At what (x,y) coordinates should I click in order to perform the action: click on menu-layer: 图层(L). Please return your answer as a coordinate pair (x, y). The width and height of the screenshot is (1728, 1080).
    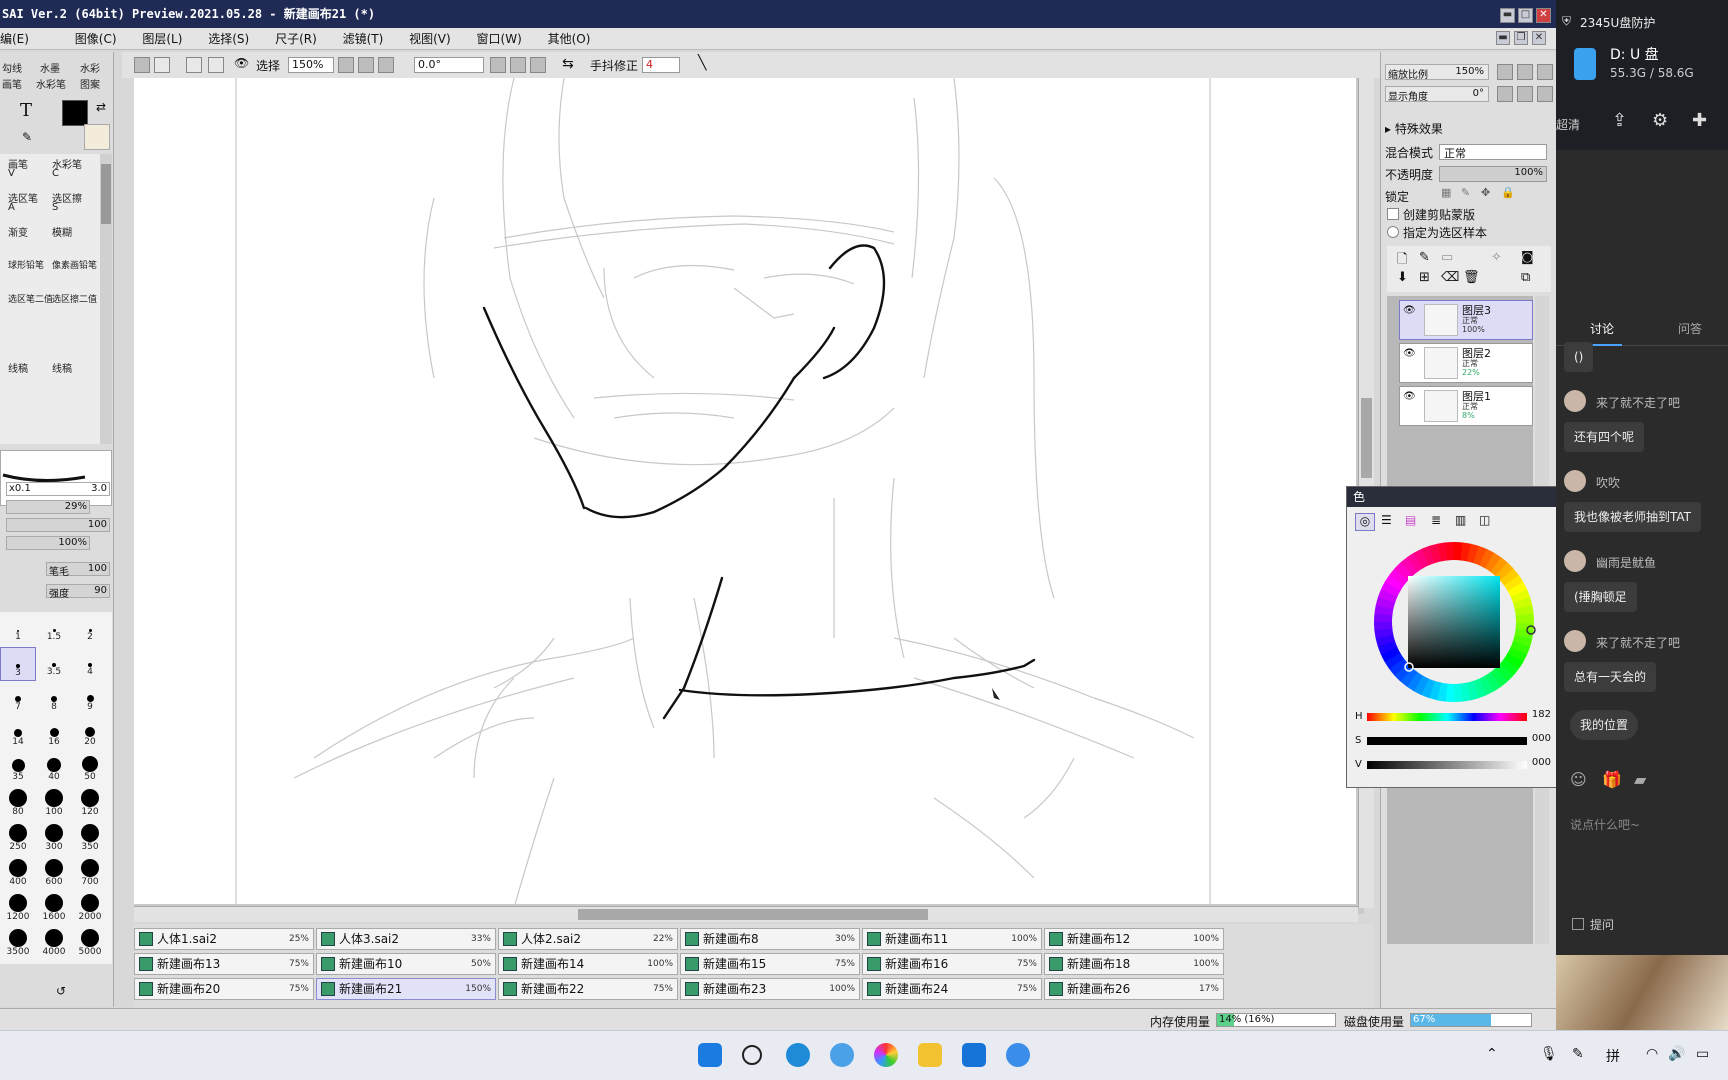
    Looking at the image, I should click on (162, 39).